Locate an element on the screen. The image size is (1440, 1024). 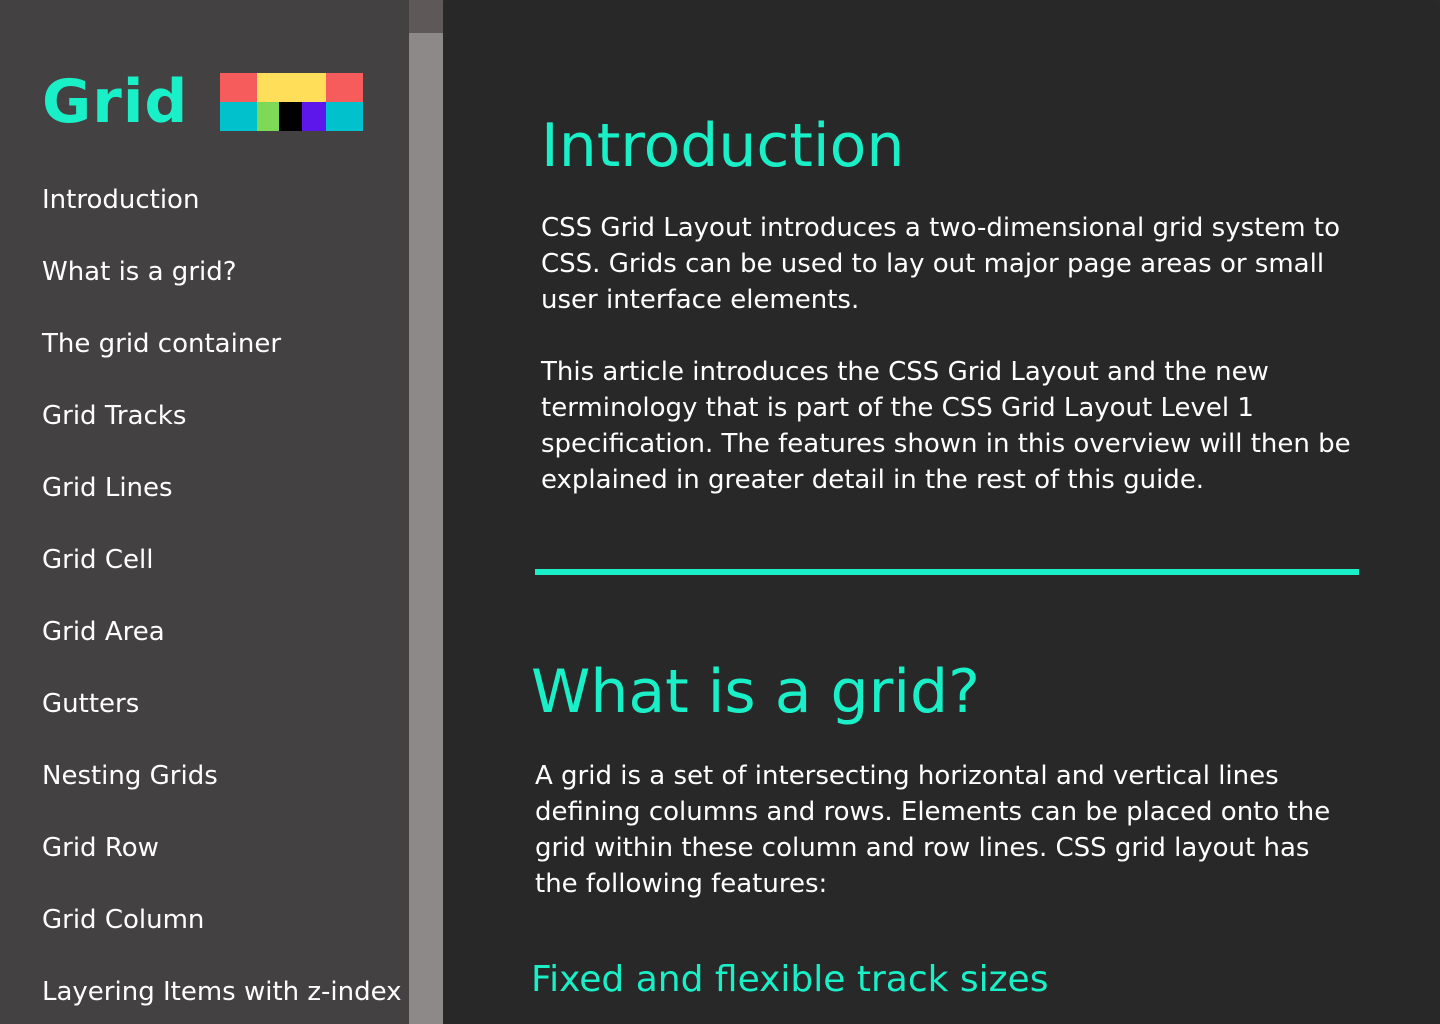
sidebar-item-grid-row: Grid Row is located at coordinates (222, 848).